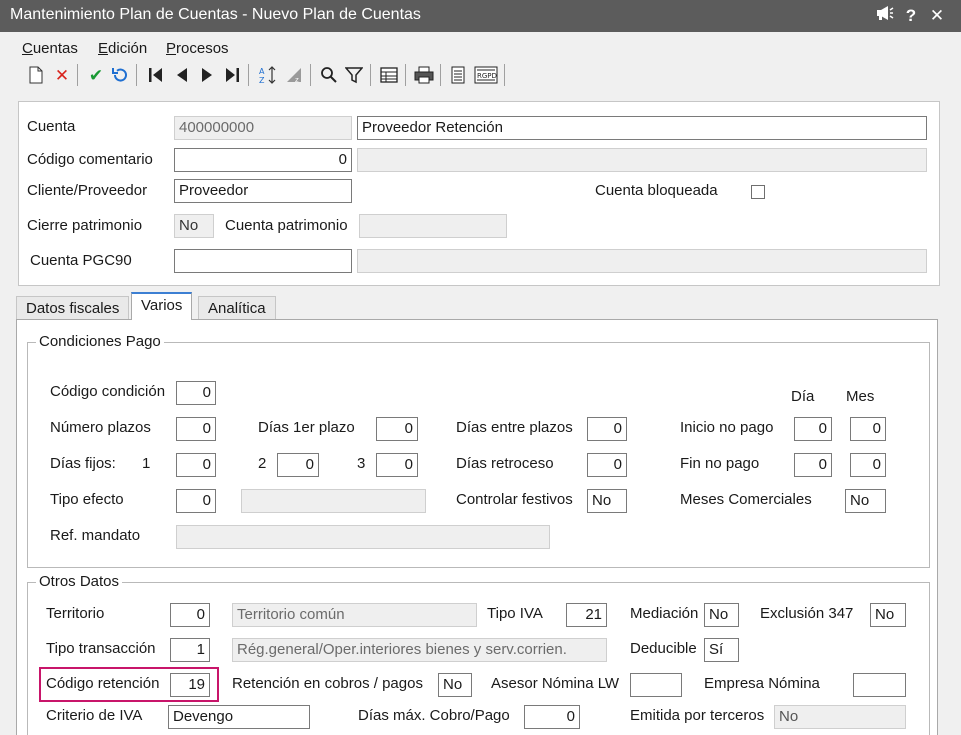 This screenshot has width=961, height=735. What do you see at coordinates (389, 75) in the screenshot?
I see `grid-view-icon` at bounding box center [389, 75].